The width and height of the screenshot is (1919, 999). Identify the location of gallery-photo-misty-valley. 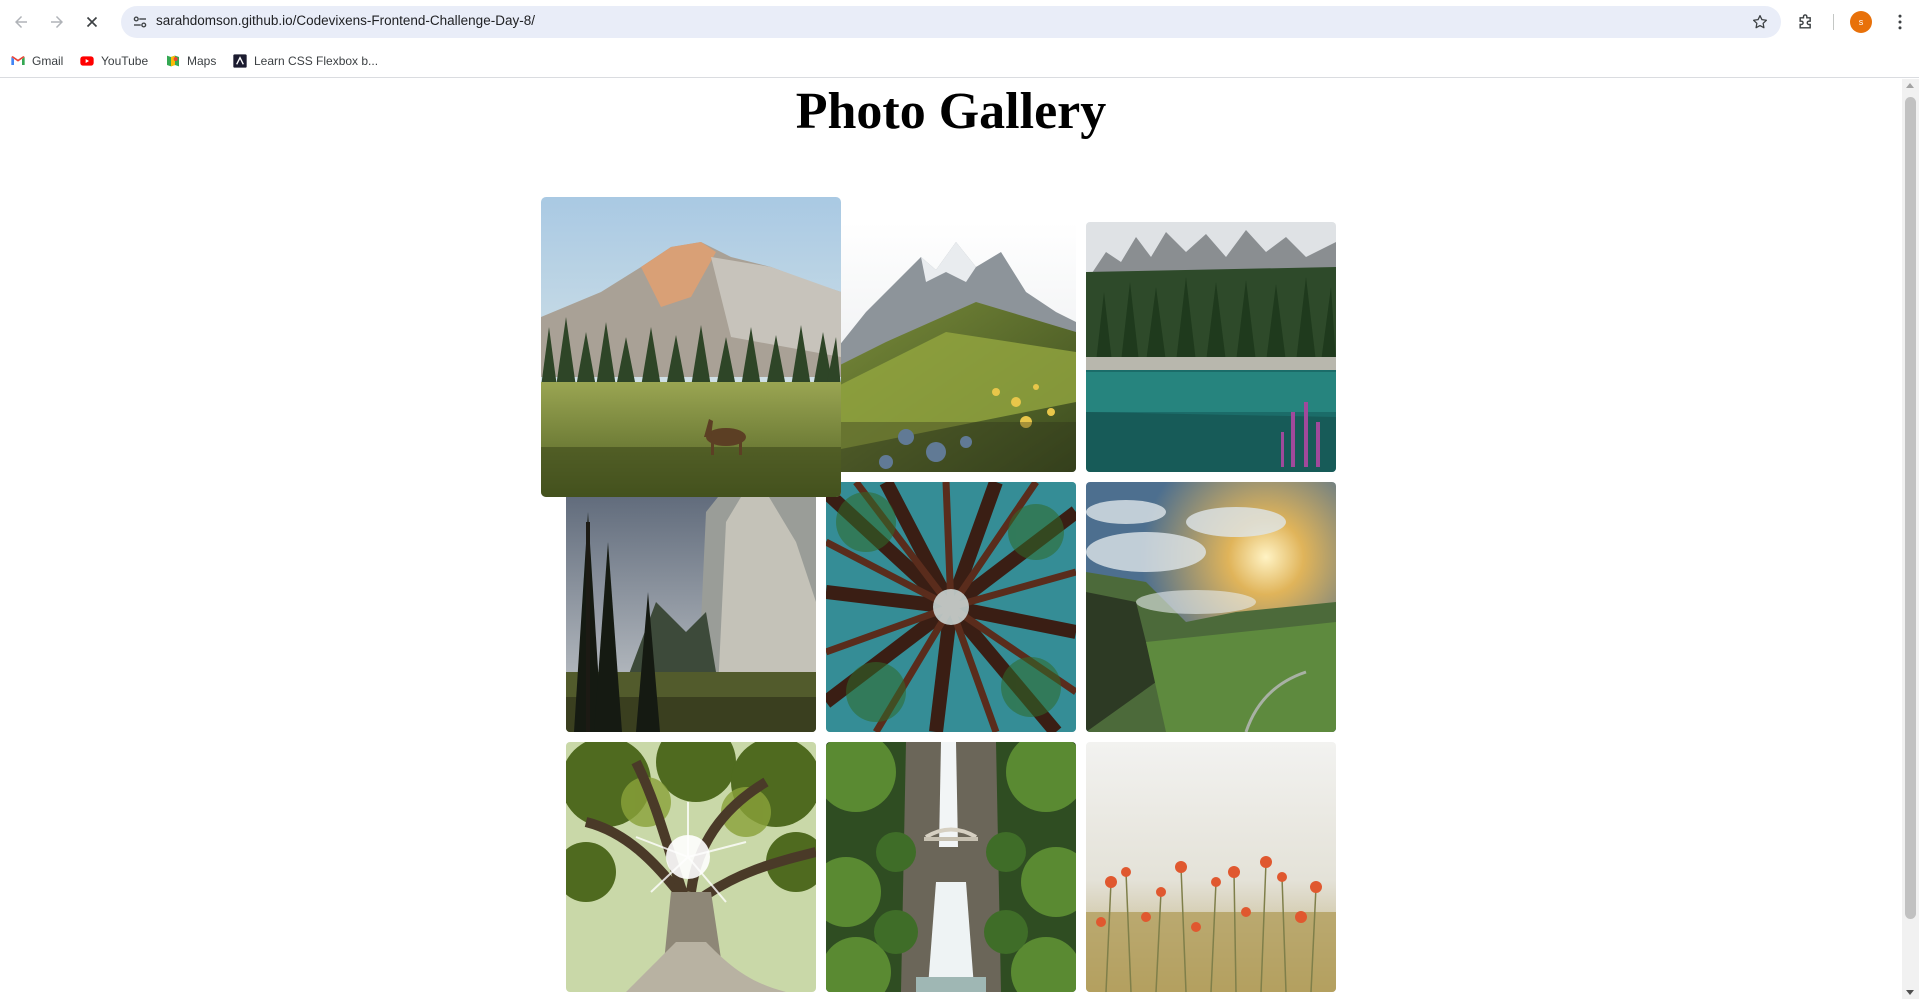
(1211, 607).